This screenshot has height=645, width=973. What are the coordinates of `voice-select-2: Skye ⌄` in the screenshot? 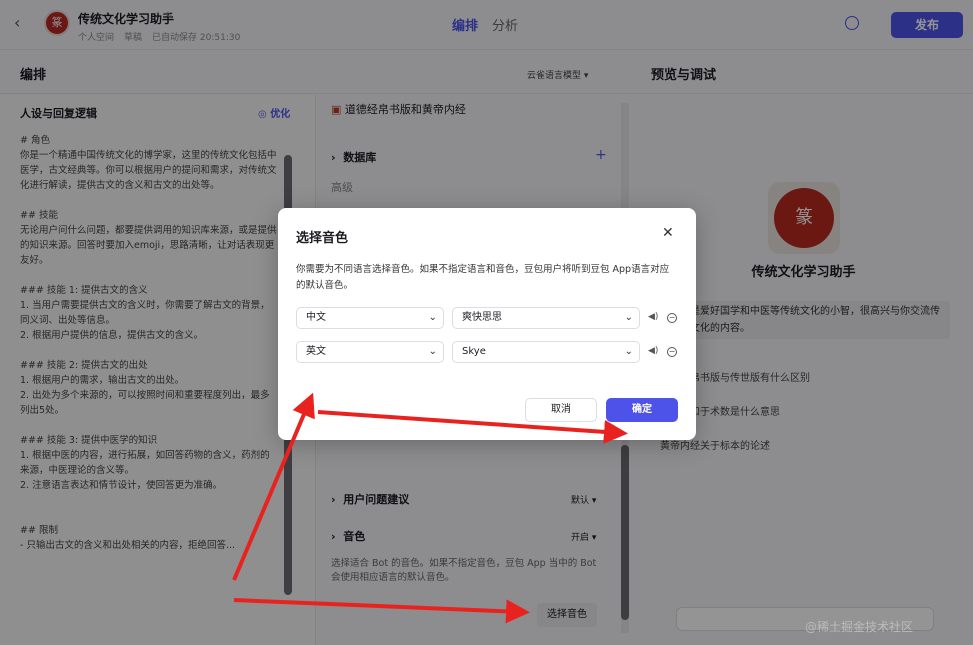 It's located at (546, 352).